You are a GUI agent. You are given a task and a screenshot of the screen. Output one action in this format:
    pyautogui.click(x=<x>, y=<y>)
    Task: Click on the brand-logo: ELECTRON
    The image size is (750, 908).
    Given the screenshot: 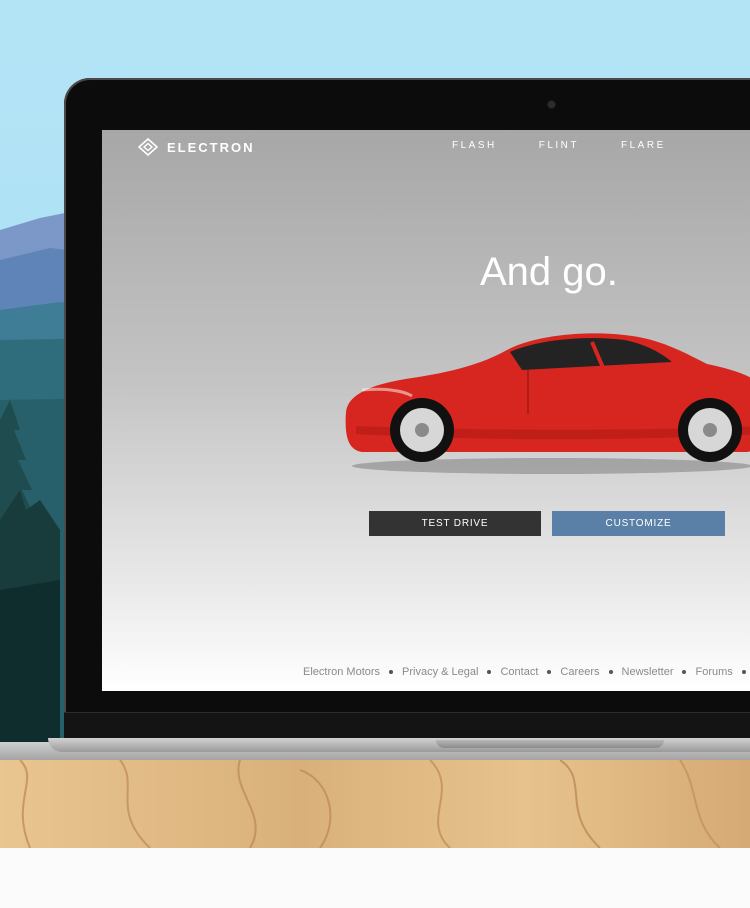 What is the action you would take?
    pyautogui.click(x=196, y=147)
    